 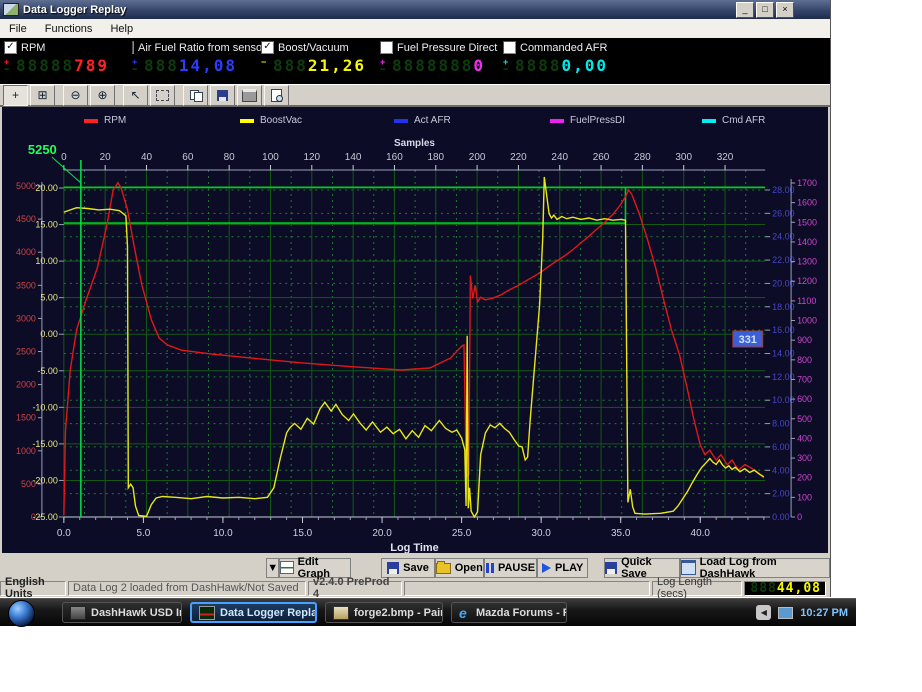 What do you see at coordinates (541, 533) in the screenshot?
I see `svg-text: 30.0` at bounding box center [541, 533].